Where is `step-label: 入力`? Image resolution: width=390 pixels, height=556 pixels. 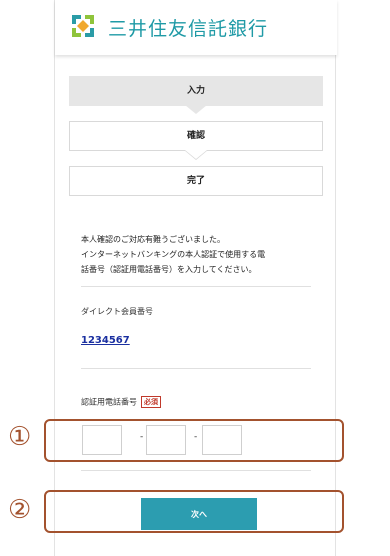
step-label: 入力 is located at coordinates (195, 91).